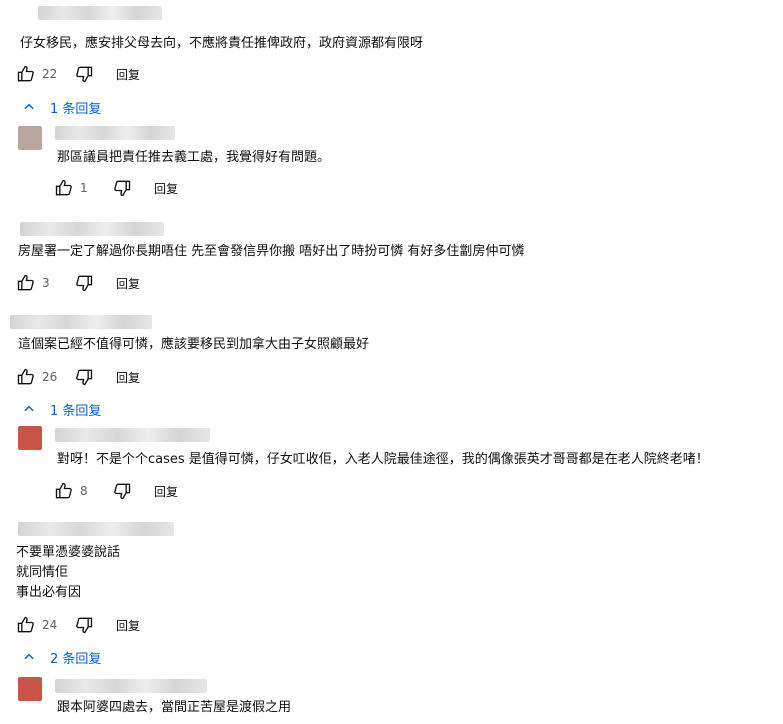 Image resolution: width=783 pixels, height=724 pixels. What do you see at coordinates (84, 491) in the screenshot?
I see `like-count: 8` at bounding box center [84, 491].